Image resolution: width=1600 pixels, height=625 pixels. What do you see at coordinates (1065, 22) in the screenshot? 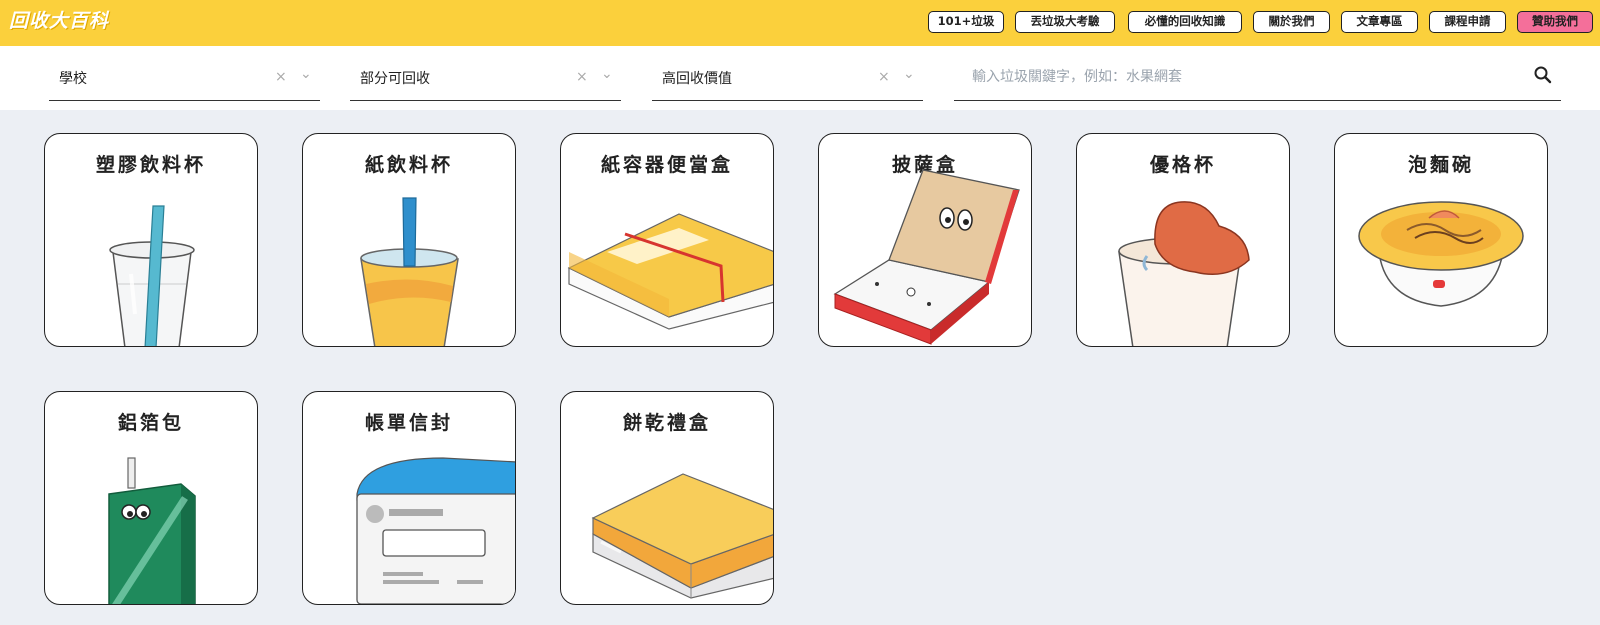
I see `nav-trash-quiz: 丟垃圾大考驗` at bounding box center [1065, 22].